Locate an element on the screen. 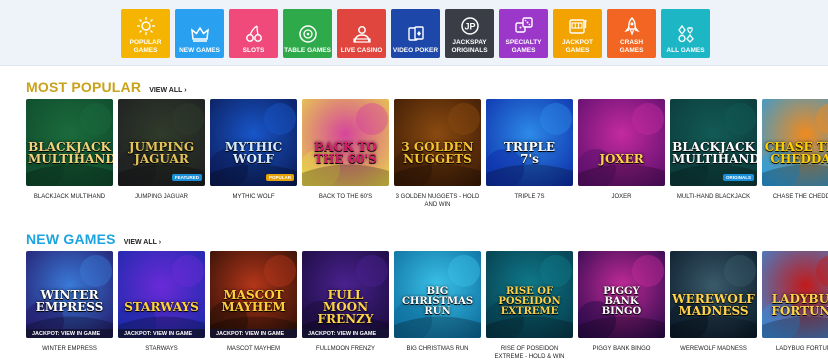 The height and width of the screenshot is (361, 828). game-name: Back to the 60's is located at coordinates (345, 197).